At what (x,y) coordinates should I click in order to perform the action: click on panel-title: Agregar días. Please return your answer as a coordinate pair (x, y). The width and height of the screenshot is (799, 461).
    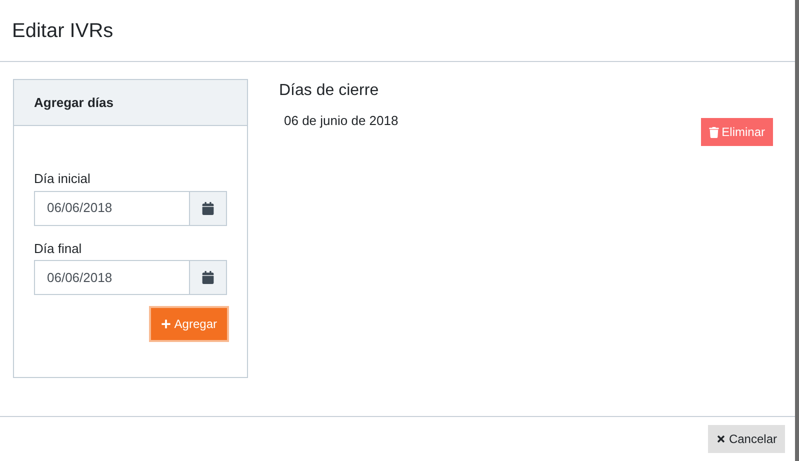
    Looking at the image, I should click on (74, 103).